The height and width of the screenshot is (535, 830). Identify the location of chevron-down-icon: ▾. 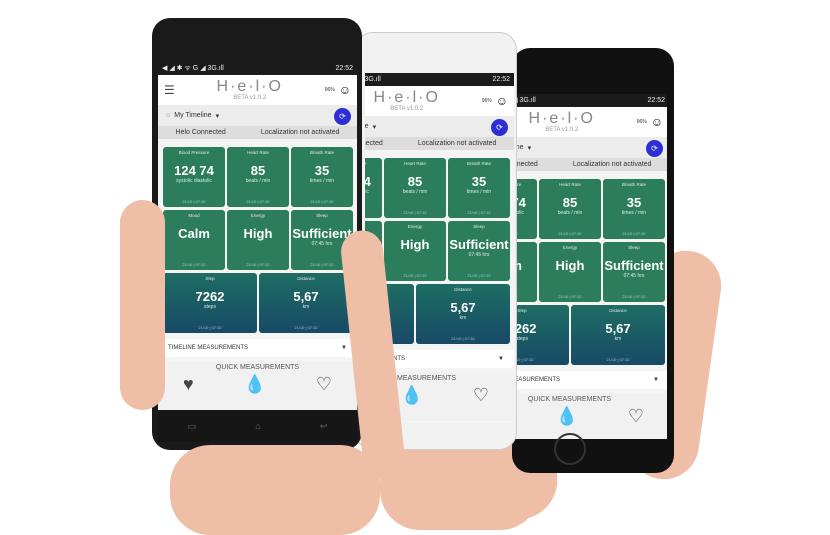
(374, 127).